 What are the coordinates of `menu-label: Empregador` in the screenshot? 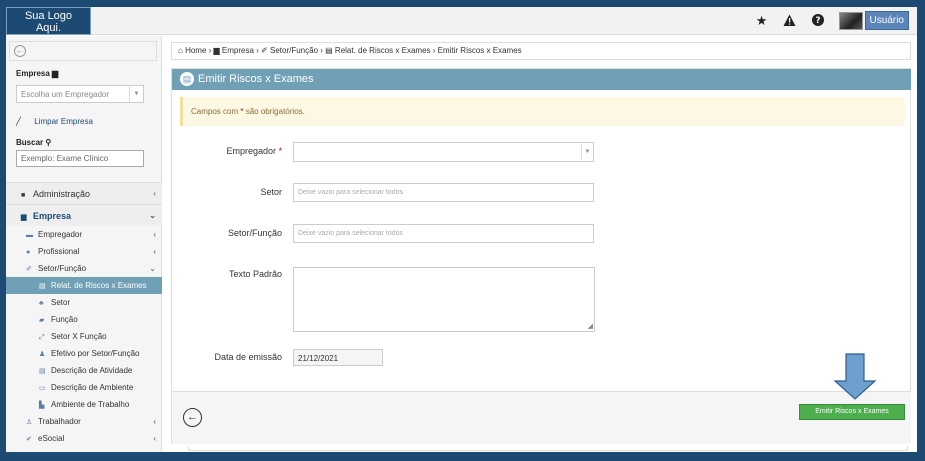 It's located at (60, 234).